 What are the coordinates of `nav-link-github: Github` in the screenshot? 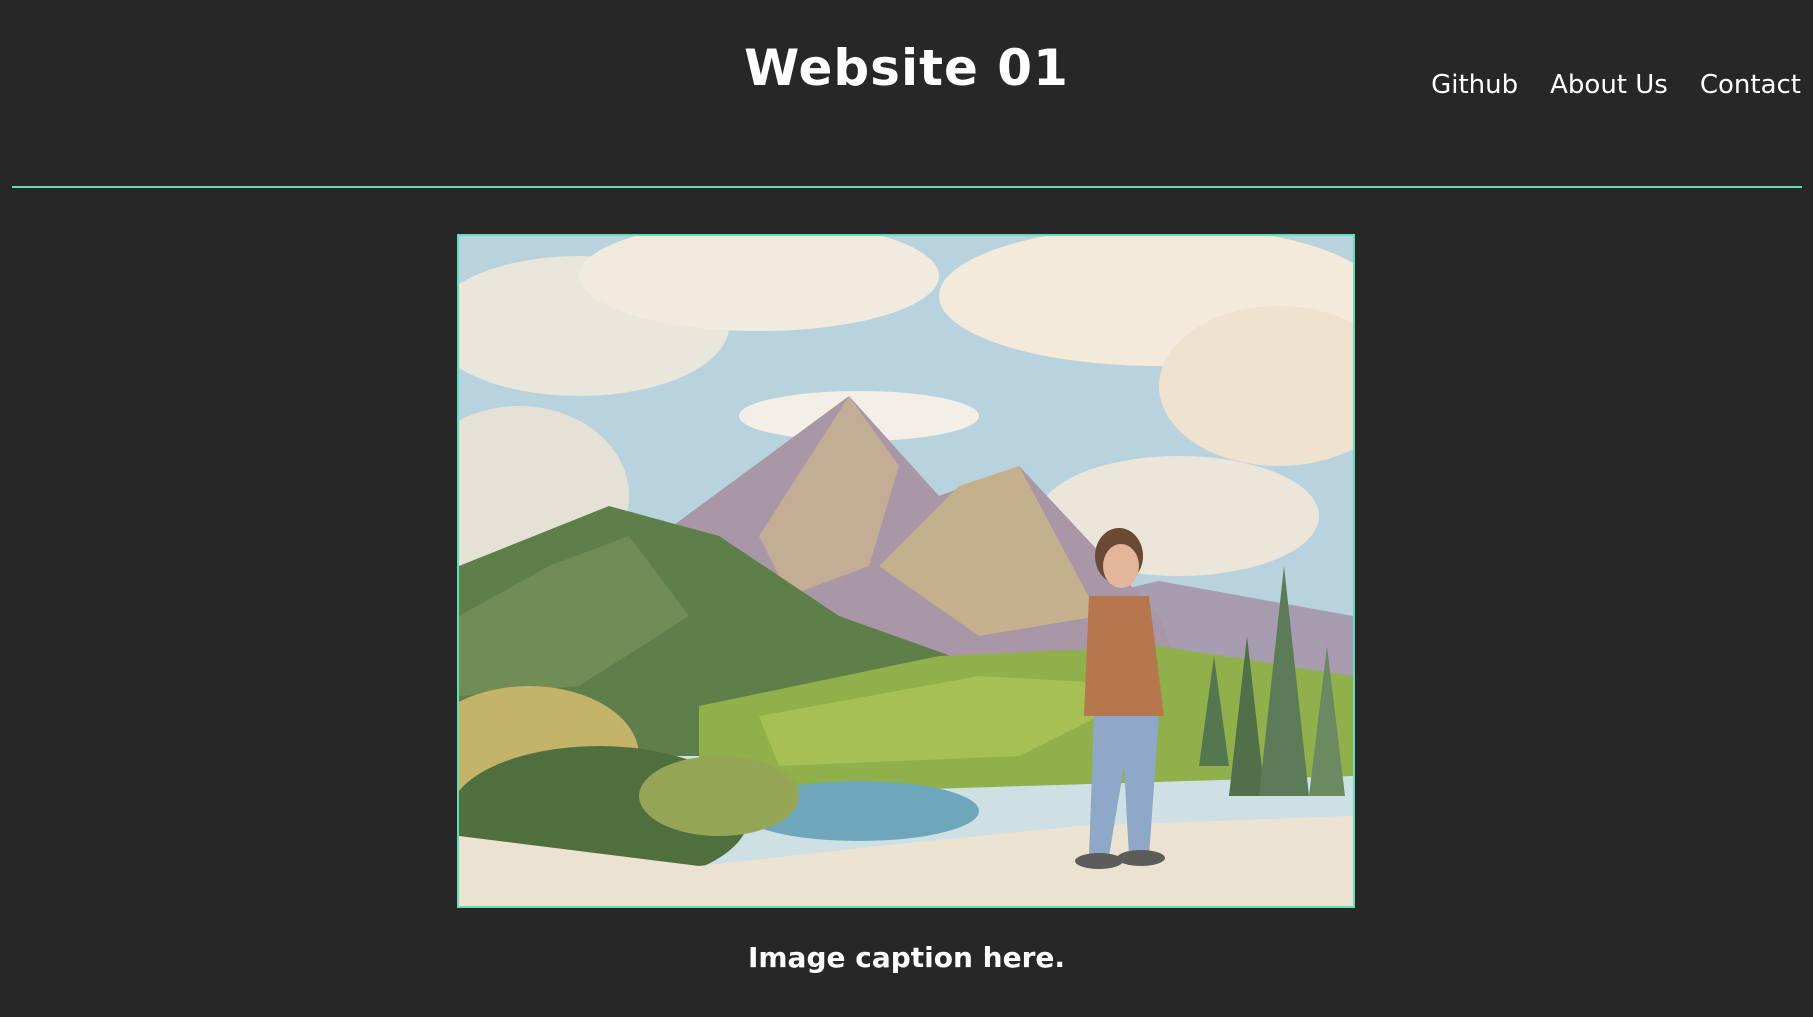 It's located at (1474, 85).